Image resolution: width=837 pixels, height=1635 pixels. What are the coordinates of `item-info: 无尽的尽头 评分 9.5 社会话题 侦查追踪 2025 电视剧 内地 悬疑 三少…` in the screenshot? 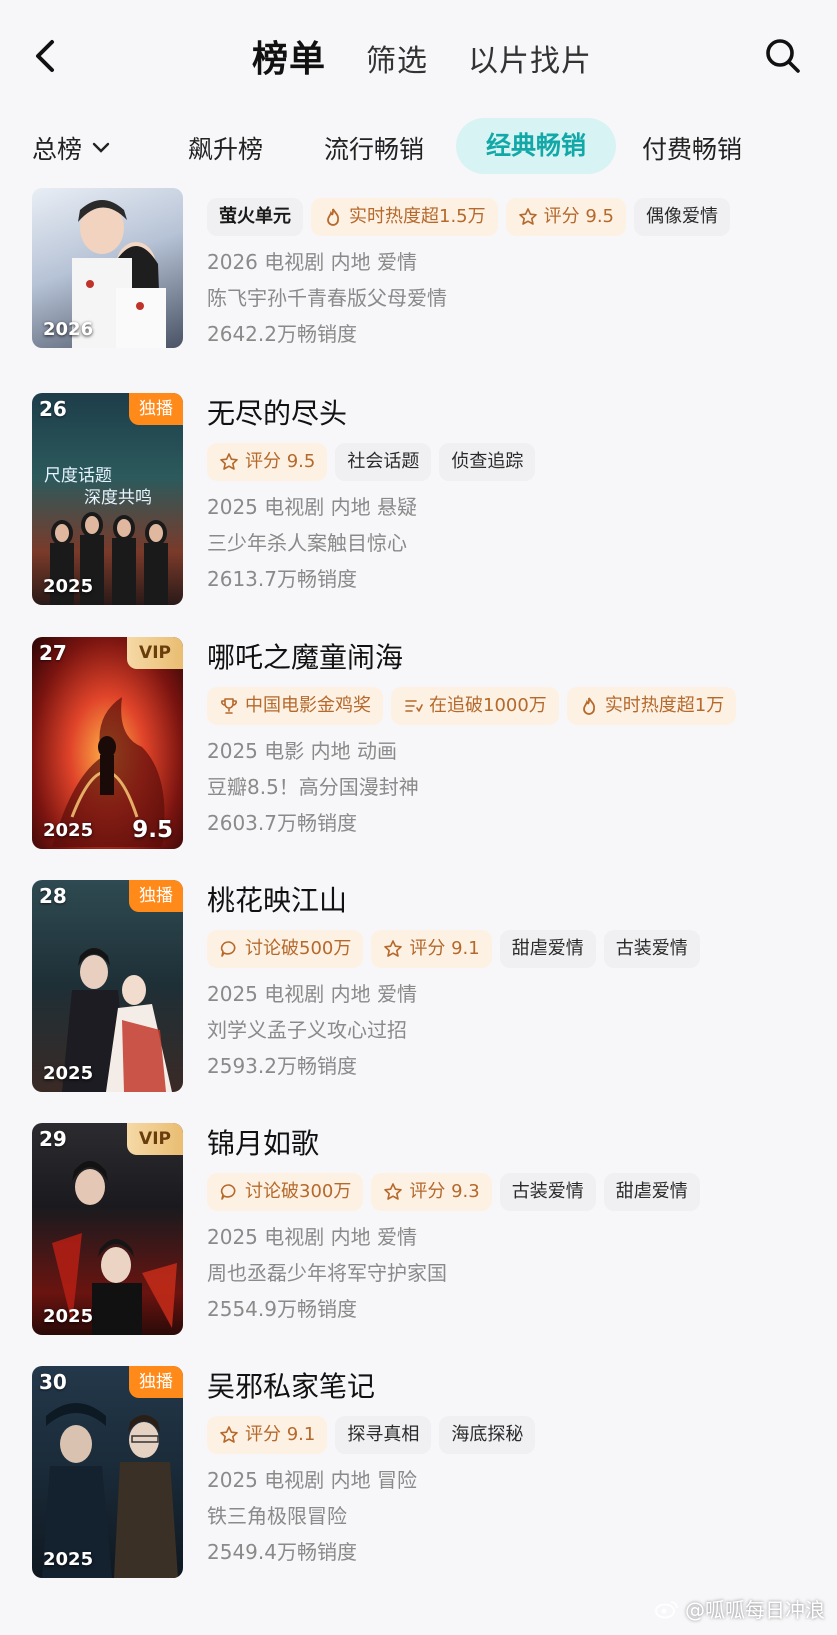 It's located at (517, 492).